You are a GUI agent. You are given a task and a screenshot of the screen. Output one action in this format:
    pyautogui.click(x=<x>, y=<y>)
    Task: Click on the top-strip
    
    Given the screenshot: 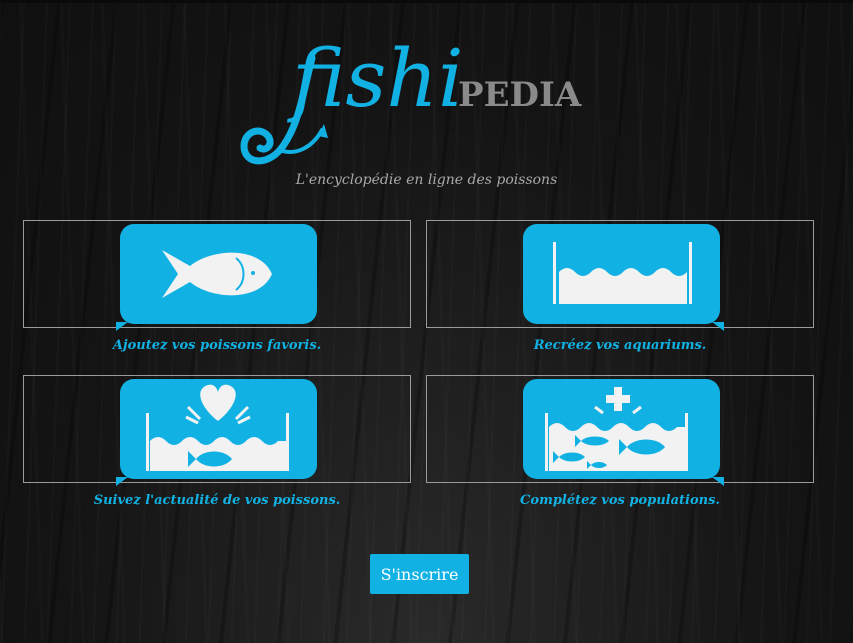 What is the action you would take?
    pyautogui.click(x=426, y=1)
    